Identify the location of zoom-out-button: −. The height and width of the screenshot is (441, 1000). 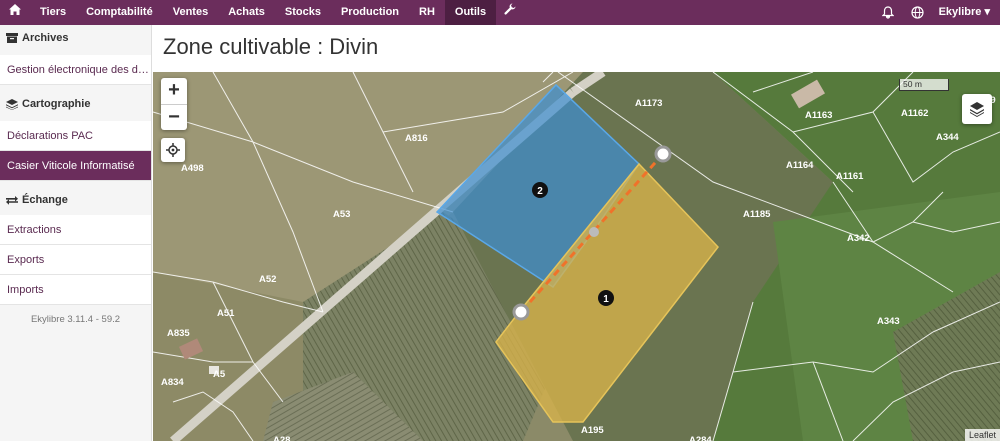
(174, 117).